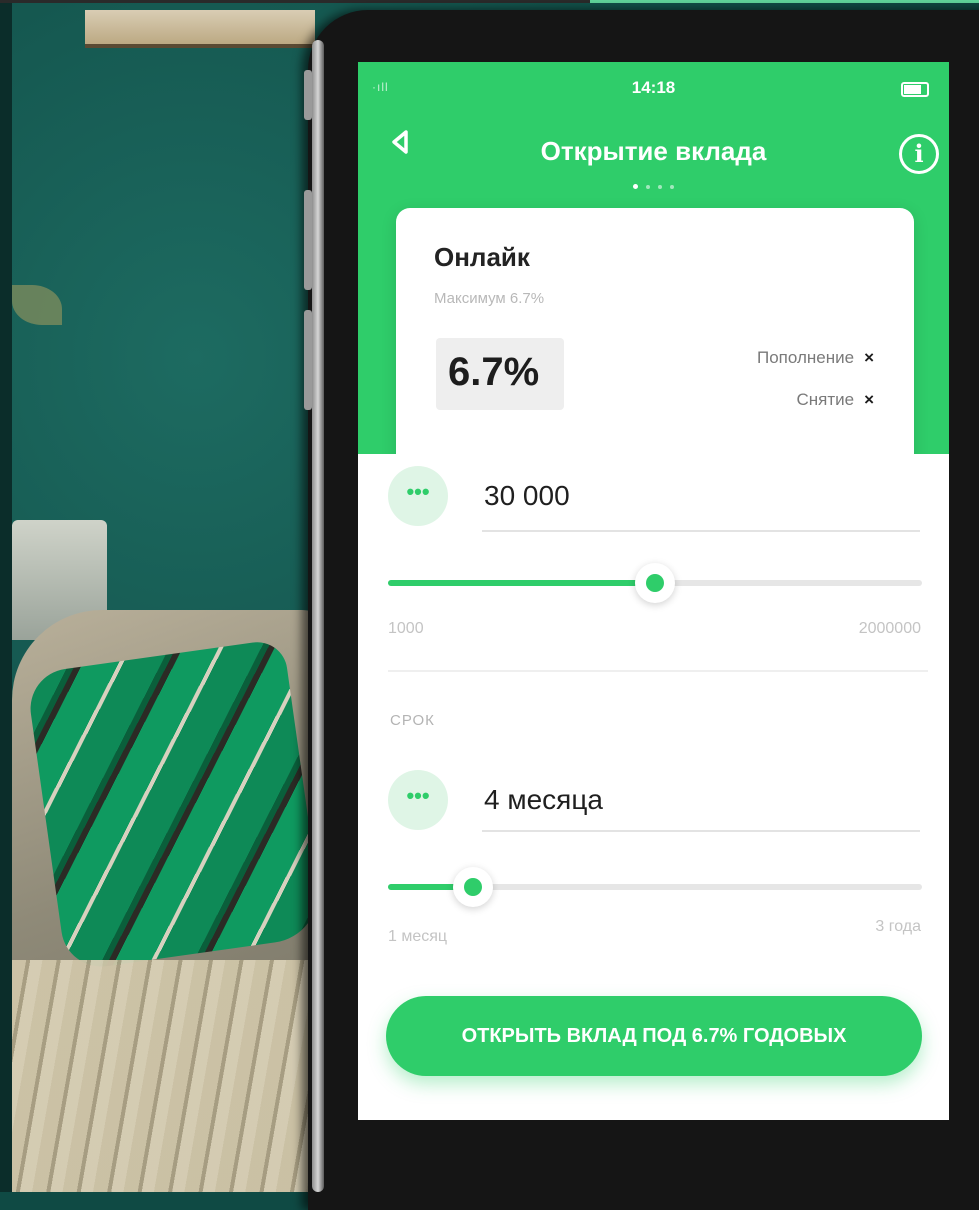 The width and height of the screenshot is (979, 1210). I want to click on battery-icon, so click(915, 89).